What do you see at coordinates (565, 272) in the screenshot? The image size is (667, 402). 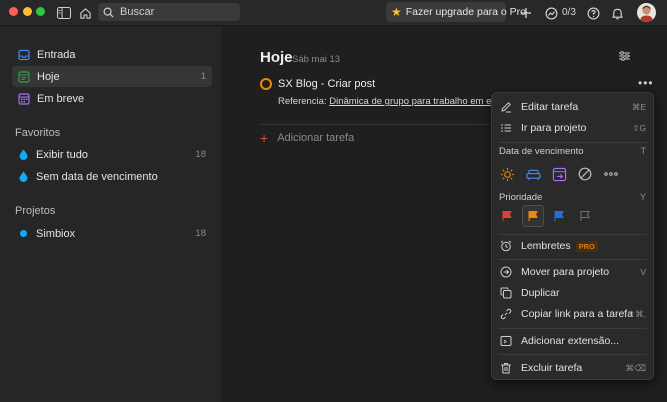 I see `menu-item-label: Mover para projeto` at bounding box center [565, 272].